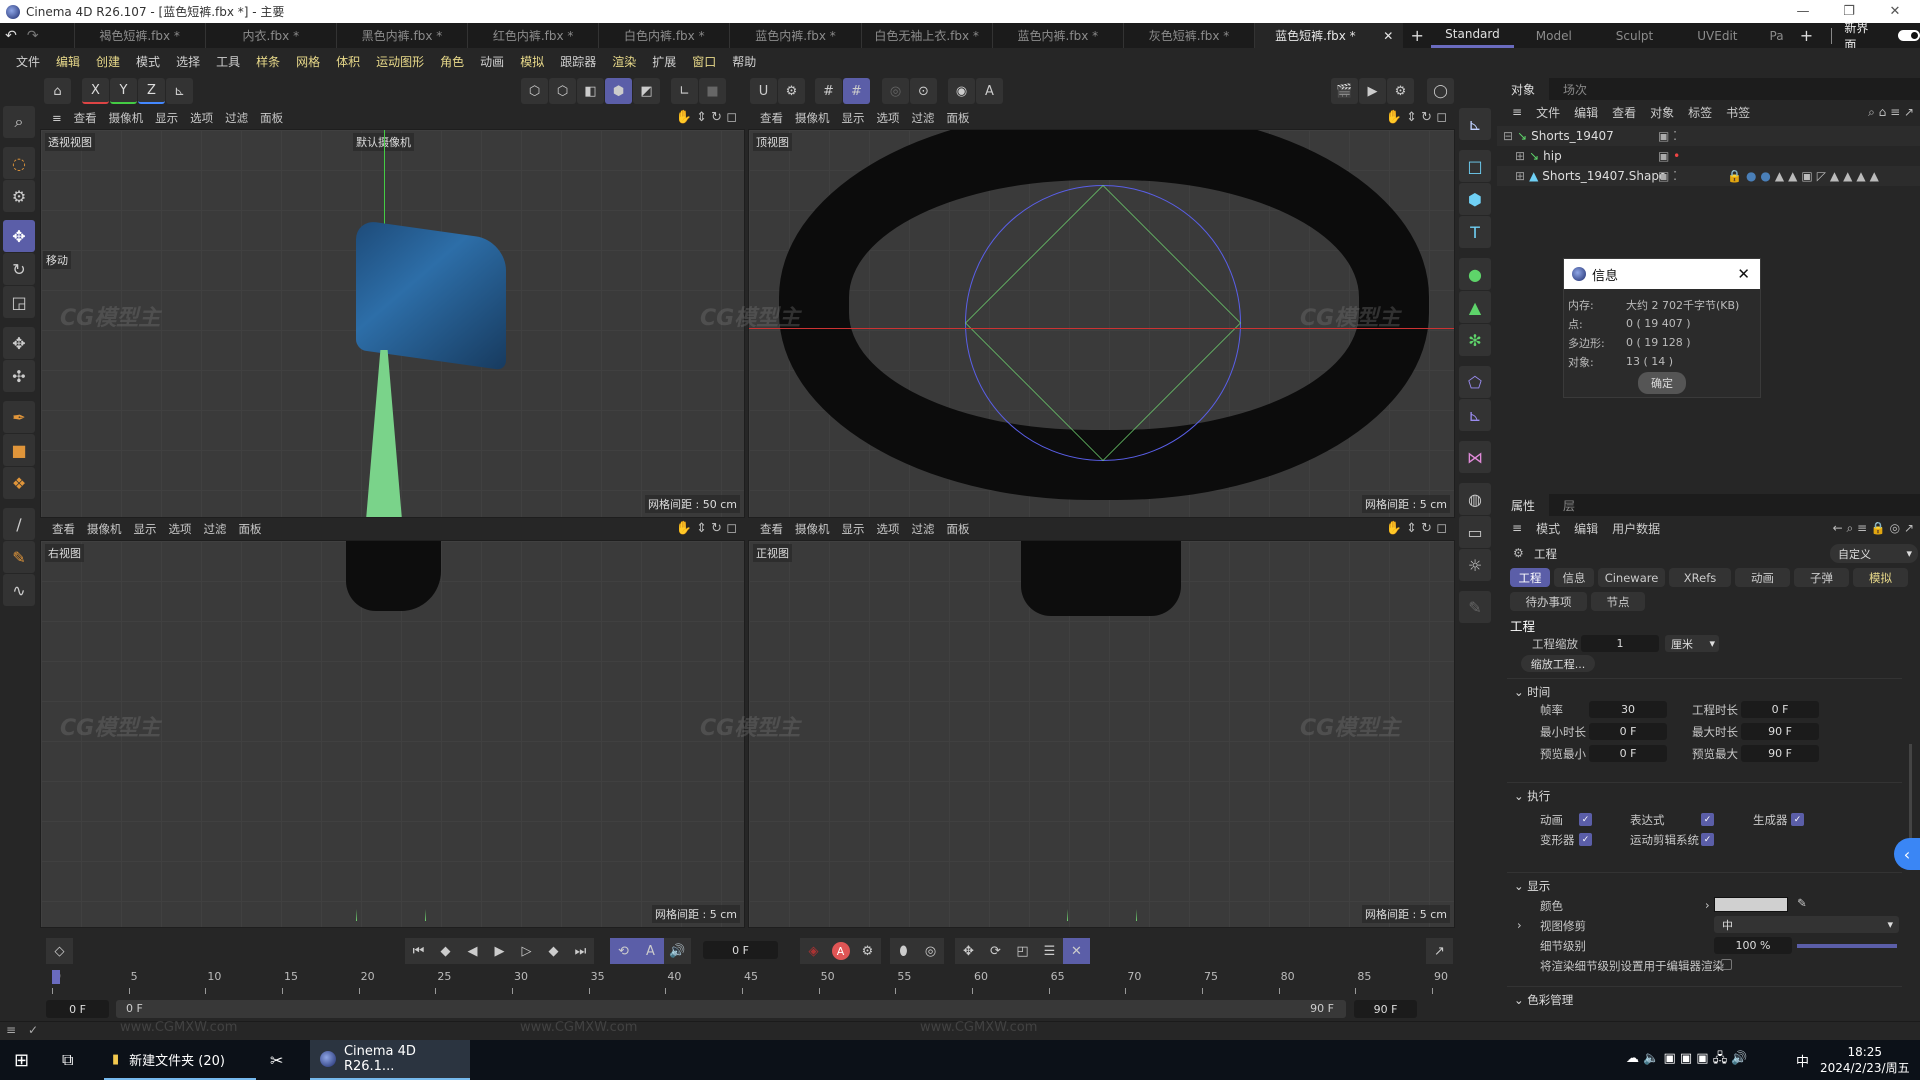 The height and width of the screenshot is (1080, 1920). Describe the element at coordinates (19, 343) in the screenshot. I see `transform-tool-icon: ✥` at that location.